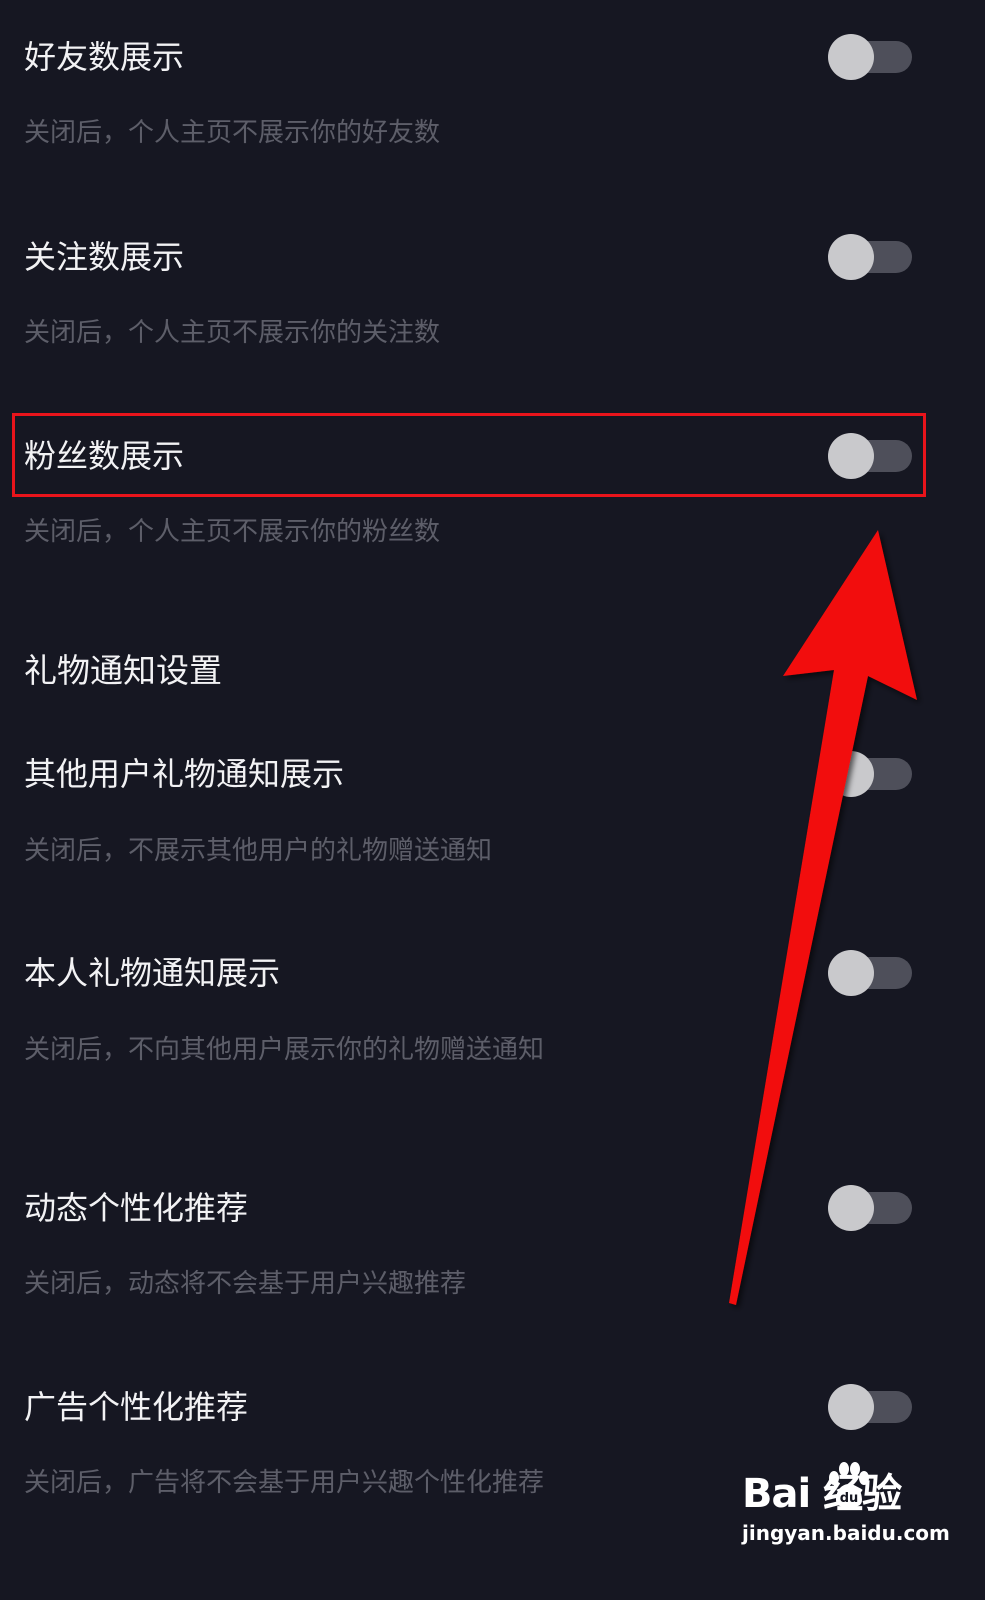 This screenshot has width=985, height=1600. I want to click on watermark: Bai 经验 du jingyan.baidu.com, so click(857, 1510).